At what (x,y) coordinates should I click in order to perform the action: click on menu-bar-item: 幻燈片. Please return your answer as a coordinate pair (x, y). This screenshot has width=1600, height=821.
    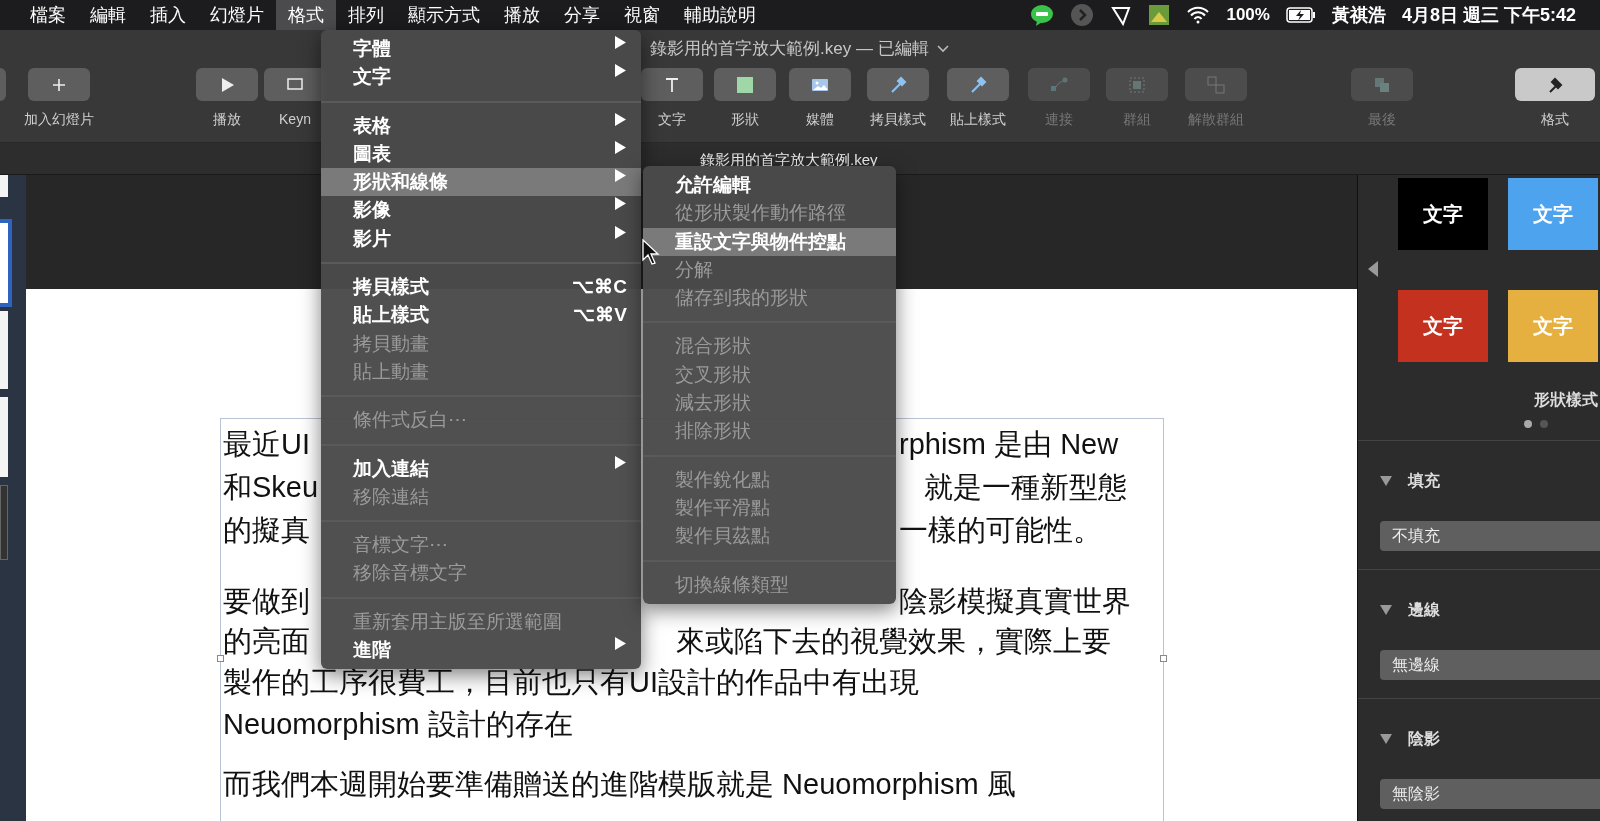
    Looking at the image, I should click on (237, 15).